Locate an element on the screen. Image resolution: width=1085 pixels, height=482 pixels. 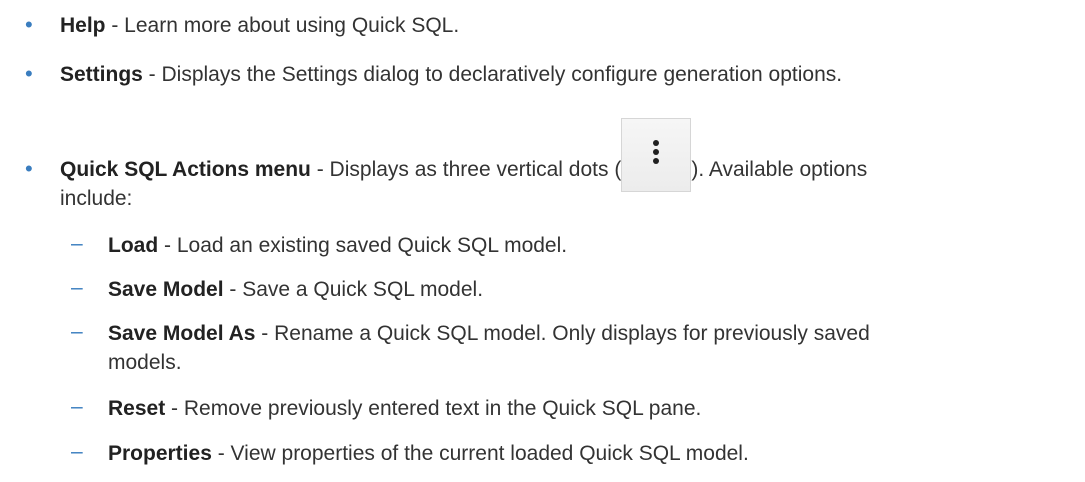
list-item-text: Help - Learn more about using Quick SQL. is located at coordinates (259, 26).